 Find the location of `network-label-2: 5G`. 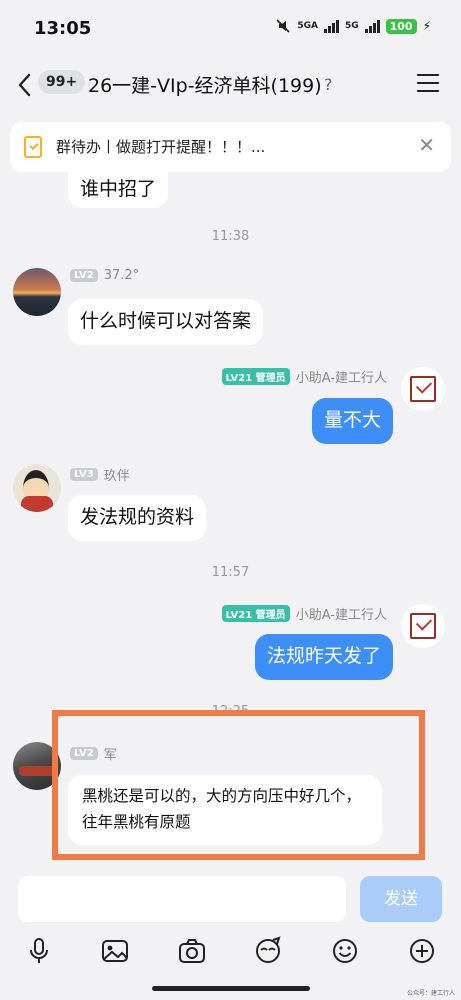

network-label-2: 5G is located at coordinates (351, 26).